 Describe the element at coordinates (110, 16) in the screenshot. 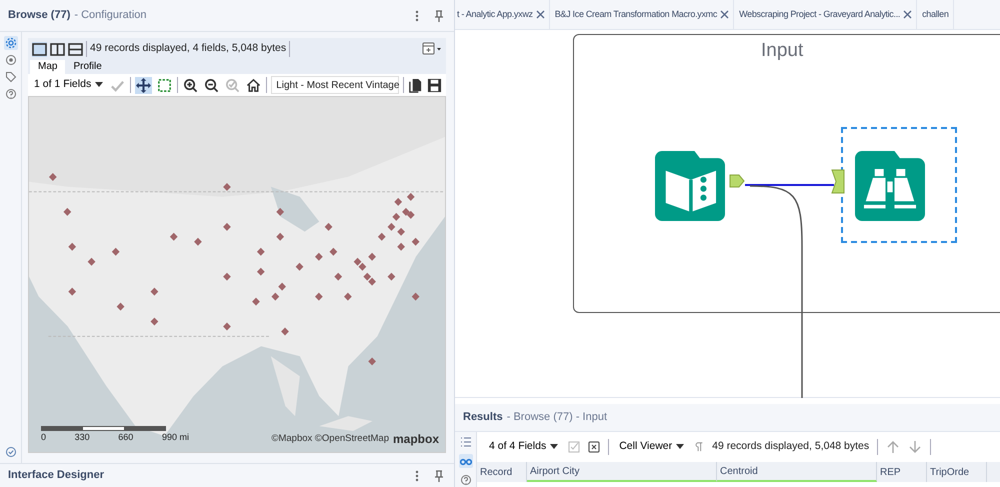

I see `panel-subtitle: - Configuration` at that location.